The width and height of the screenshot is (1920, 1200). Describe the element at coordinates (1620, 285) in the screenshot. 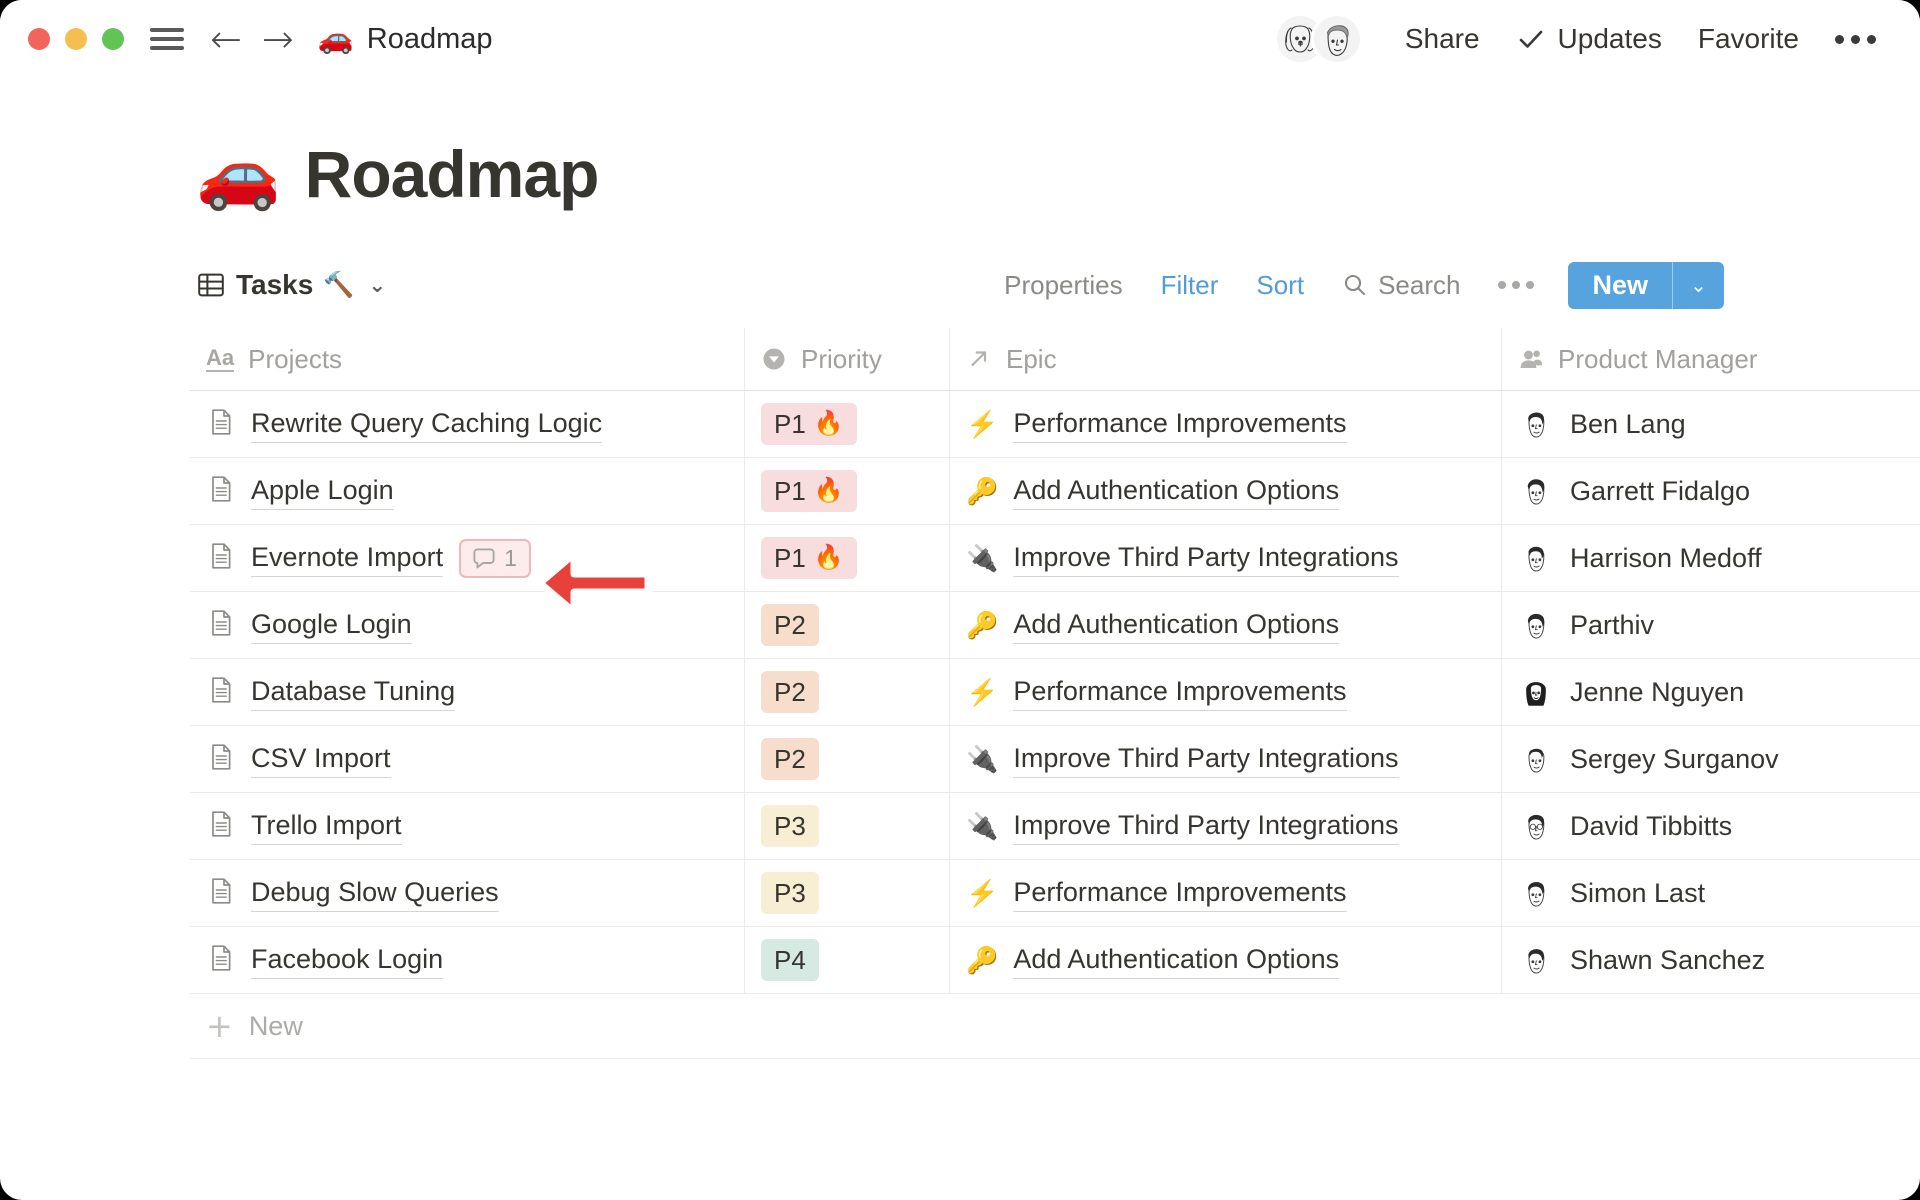

I see `new-button: New` at that location.